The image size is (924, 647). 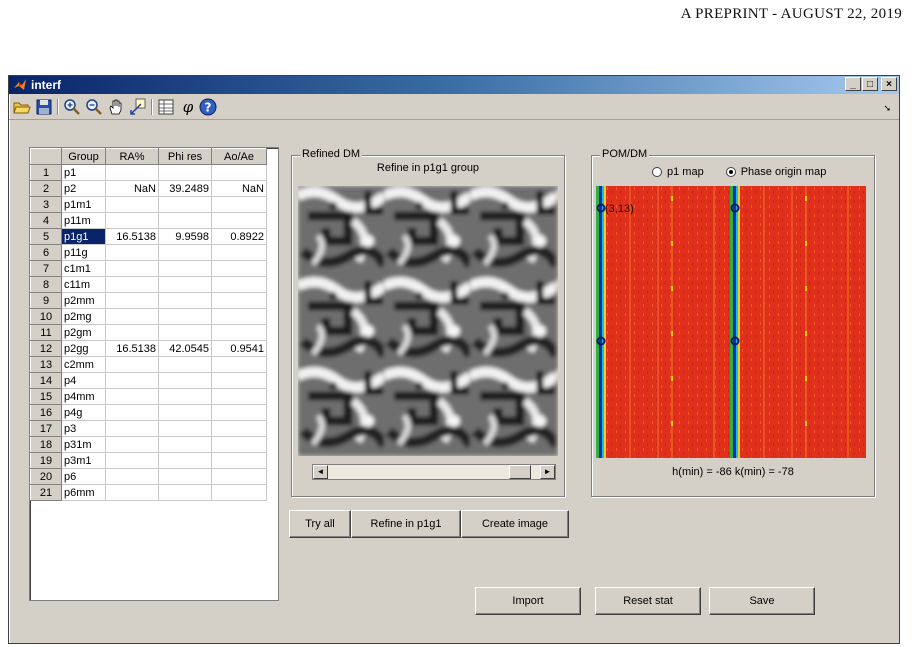 What do you see at coordinates (83, 284) in the screenshot?
I see `group-cell: c11m` at bounding box center [83, 284].